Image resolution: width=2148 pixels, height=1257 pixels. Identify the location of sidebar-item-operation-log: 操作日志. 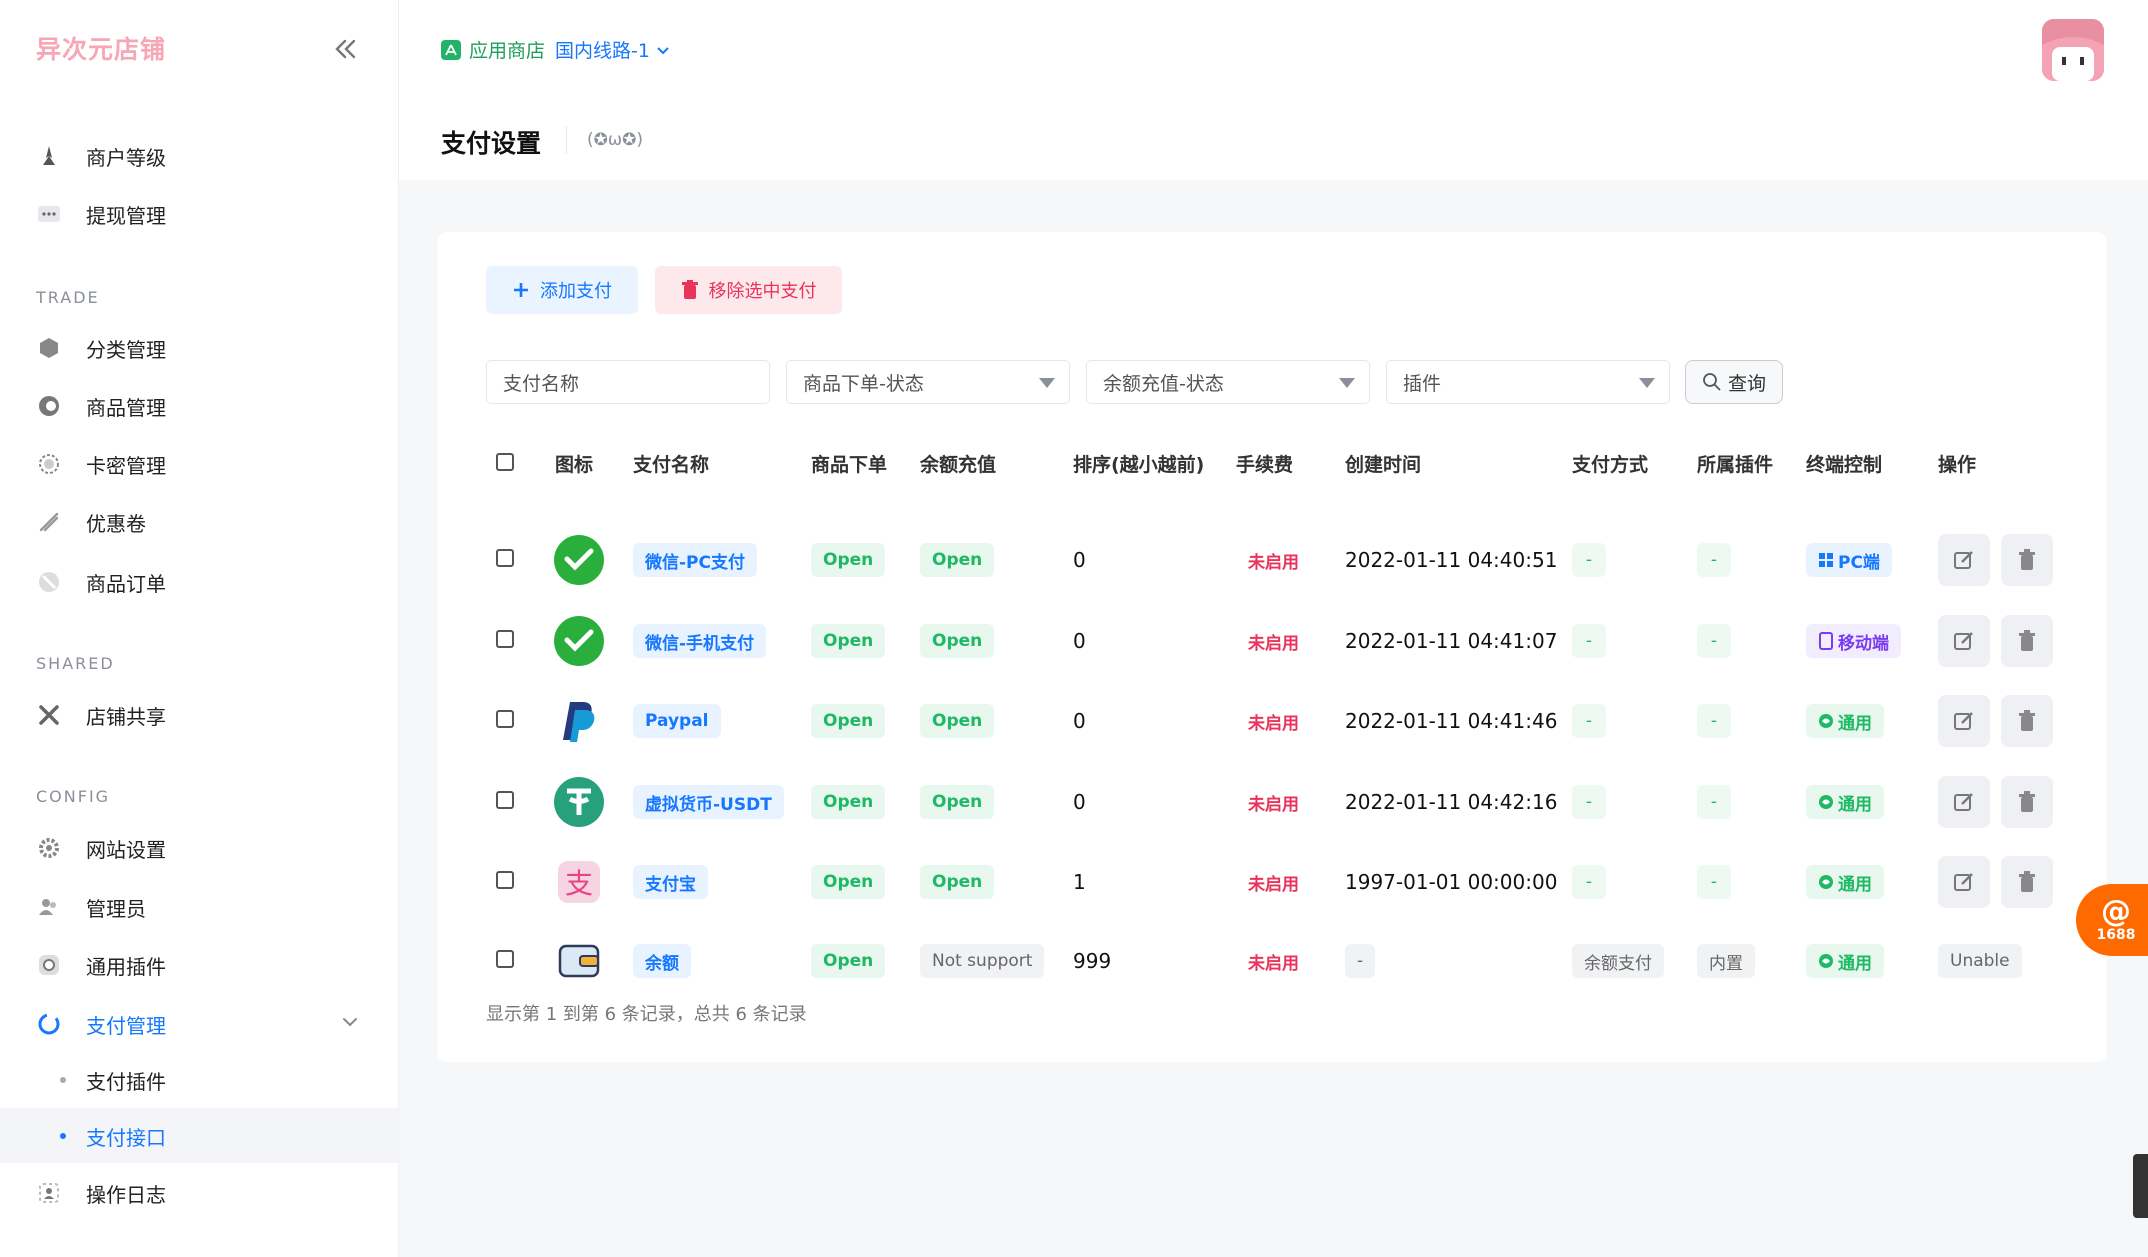
(101, 1193).